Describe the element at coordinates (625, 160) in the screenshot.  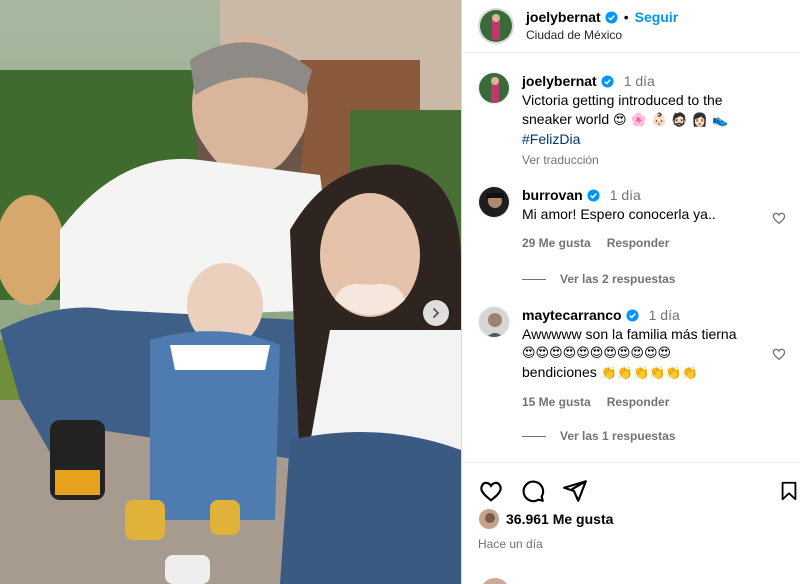
I see `translate-link: Ver traducción` at that location.